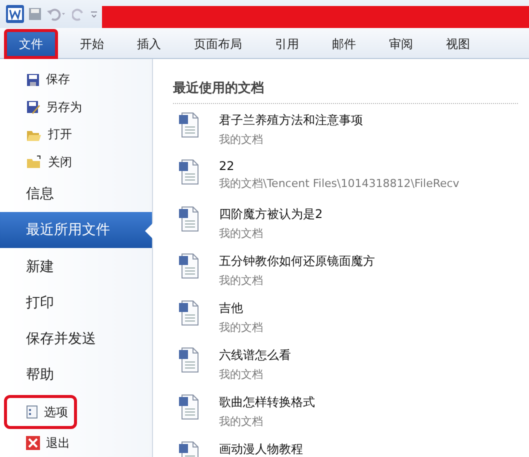 The image size is (529, 457). I want to click on ribbon-tab: 页面布局, so click(218, 44).